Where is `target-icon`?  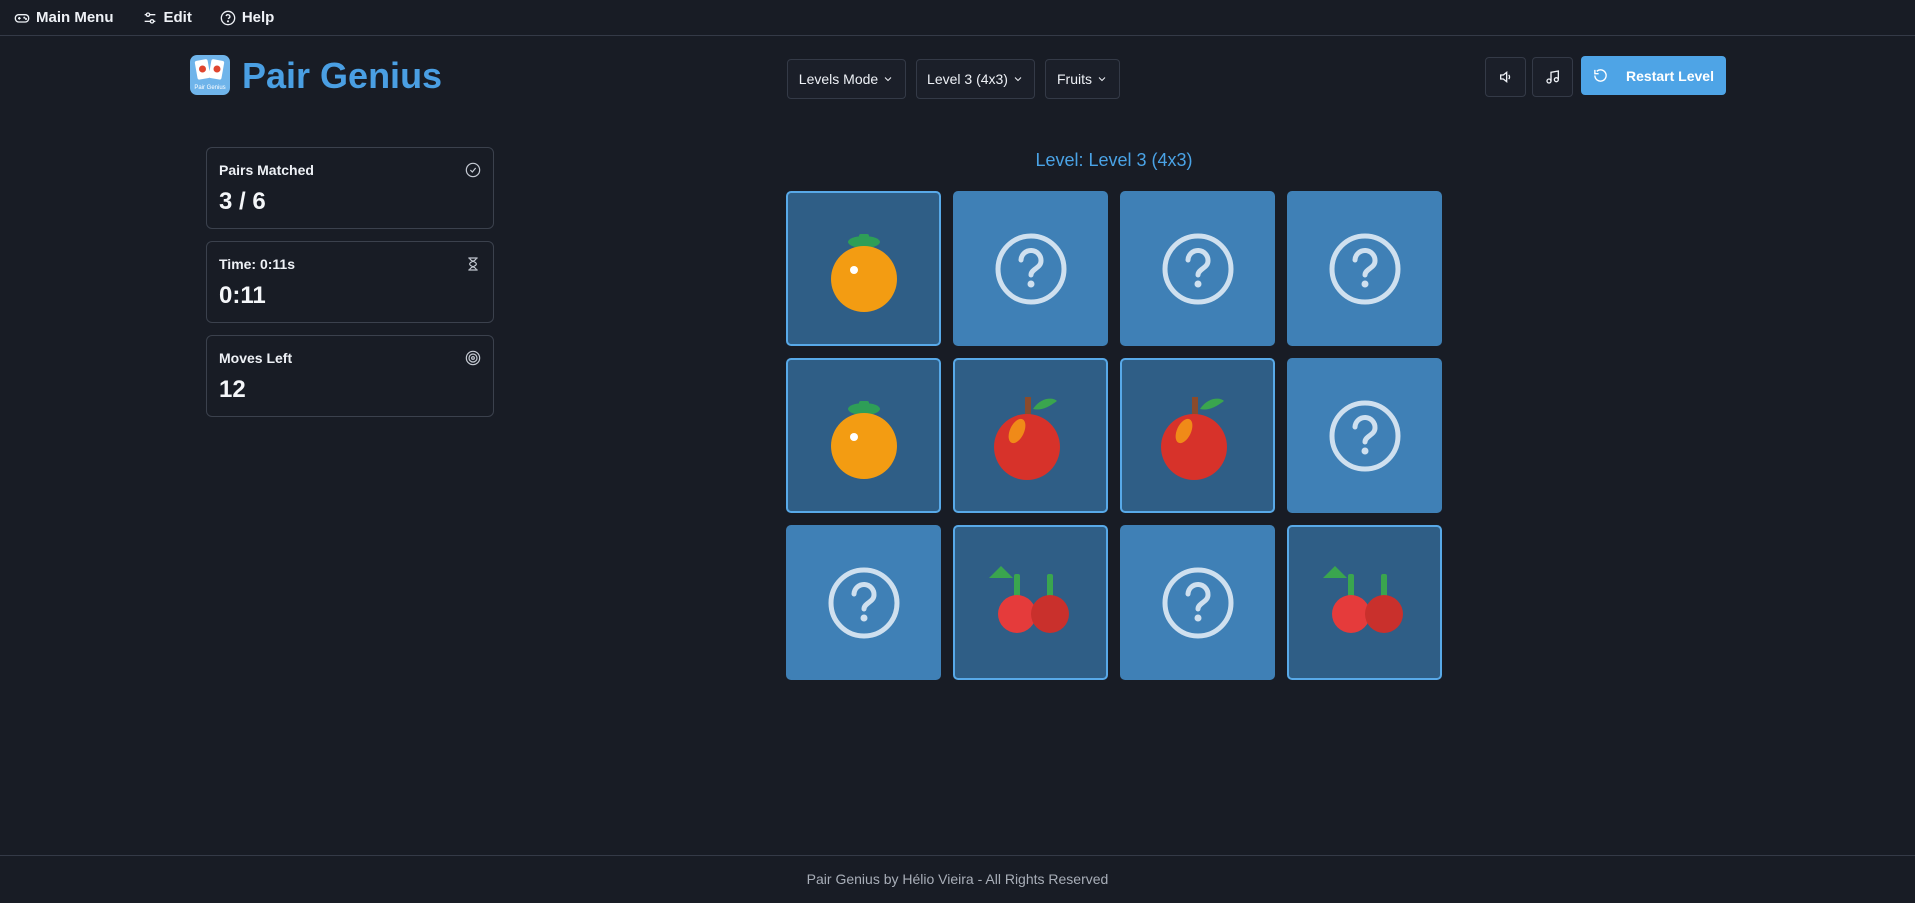 target-icon is located at coordinates (473, 358).